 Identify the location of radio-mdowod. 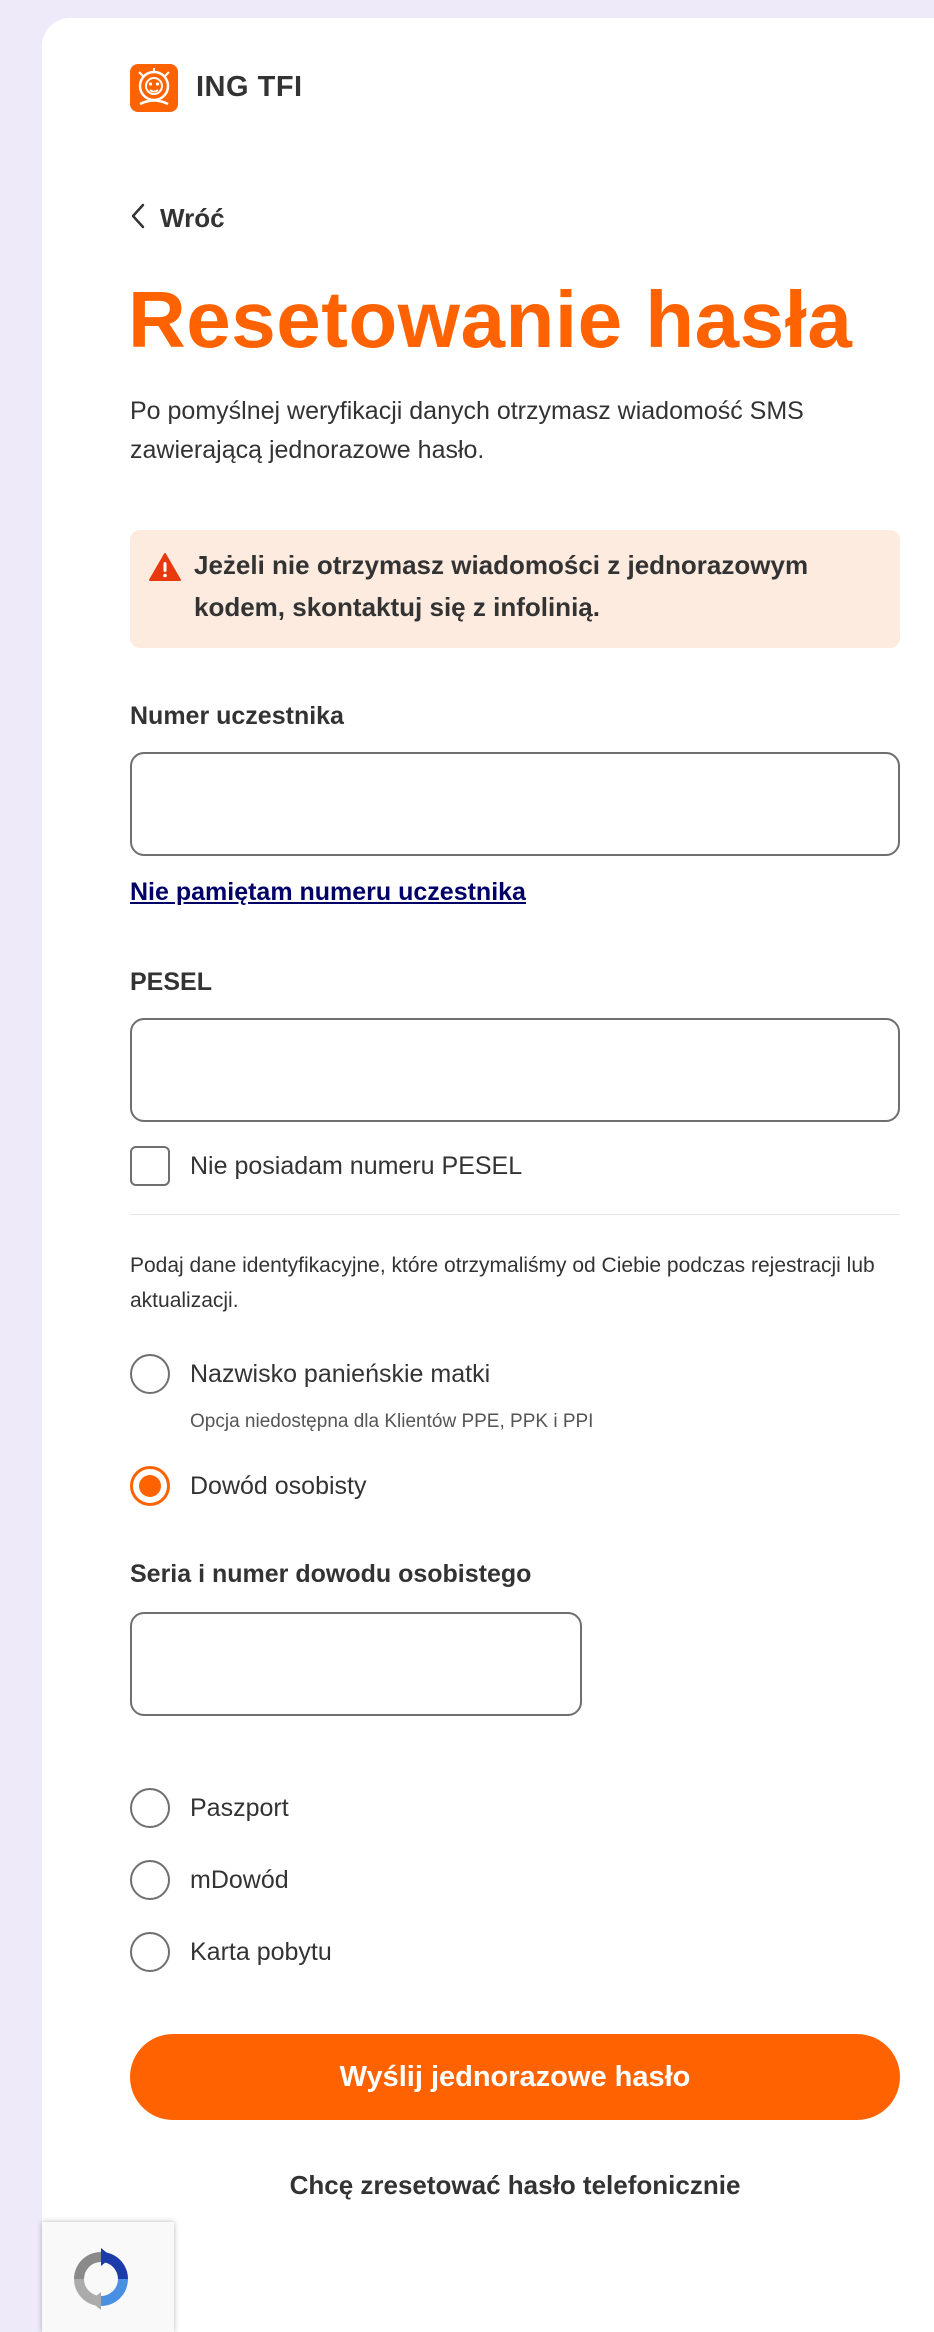
(150, 1880).